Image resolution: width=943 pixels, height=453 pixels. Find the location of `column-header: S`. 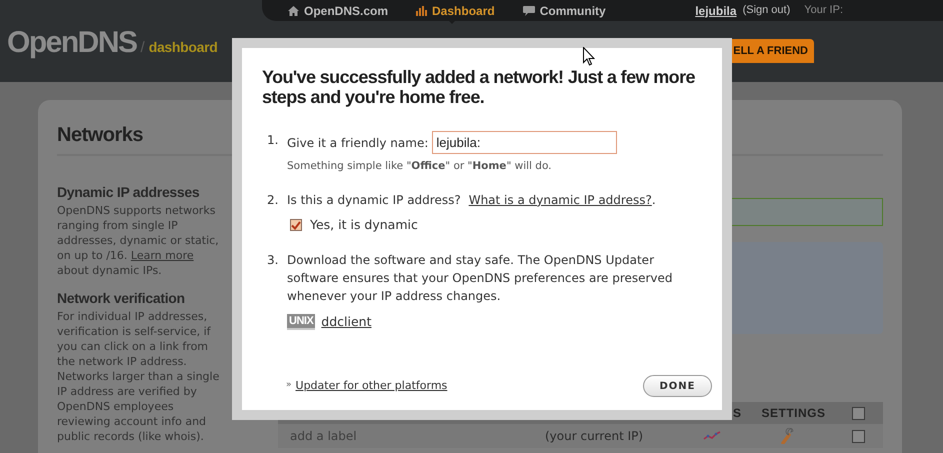

column-header: S is located at coordinates (737, 413).